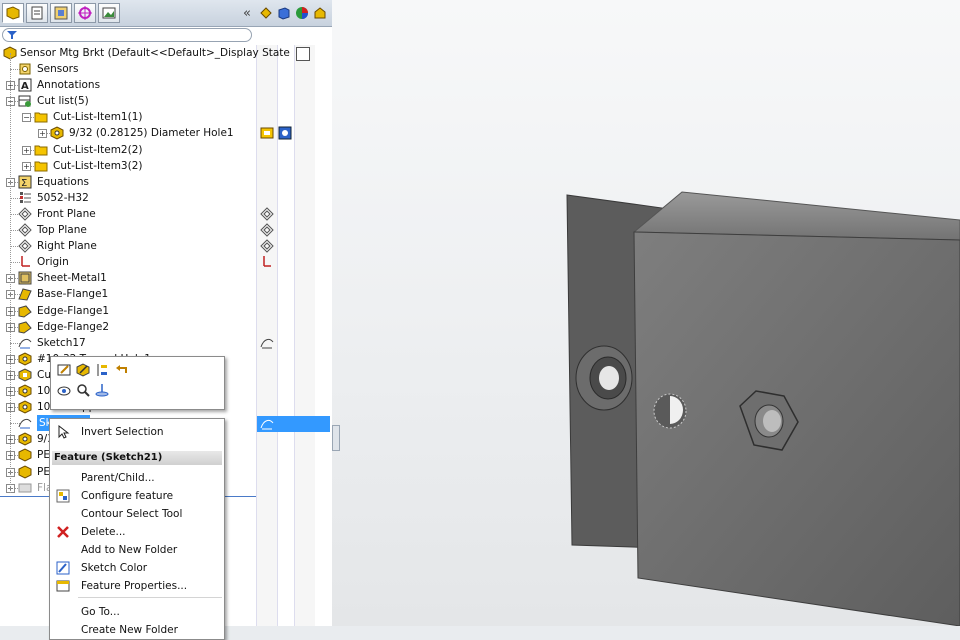 Image resolution: width=960 pixels, height=640 pixels. What do you see at coordinates (53, 262) in the screenshot?
I see `tree-item-label: Origin` at bounding box center [53, 262].